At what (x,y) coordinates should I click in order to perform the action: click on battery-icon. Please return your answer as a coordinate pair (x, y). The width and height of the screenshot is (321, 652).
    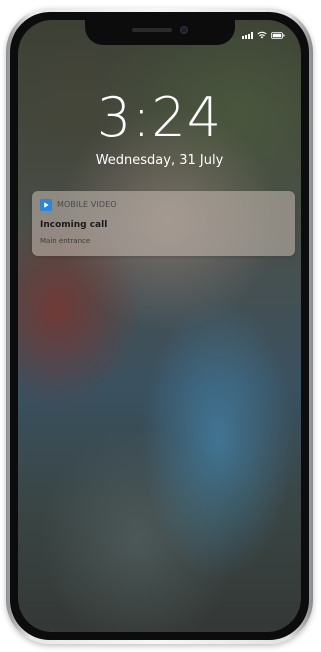
    Looking at the image, I should click on (278, 35).